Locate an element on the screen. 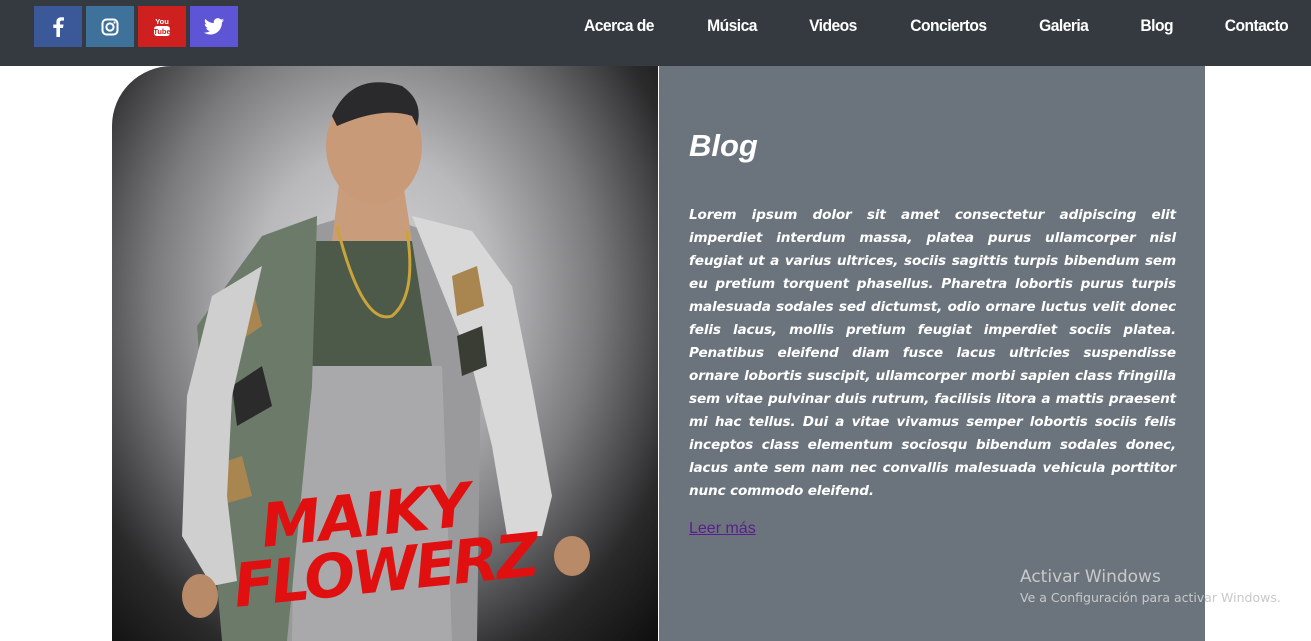 This screenshot has width=1311, height=641. svg-text: You is located at coordinates (162, 21).